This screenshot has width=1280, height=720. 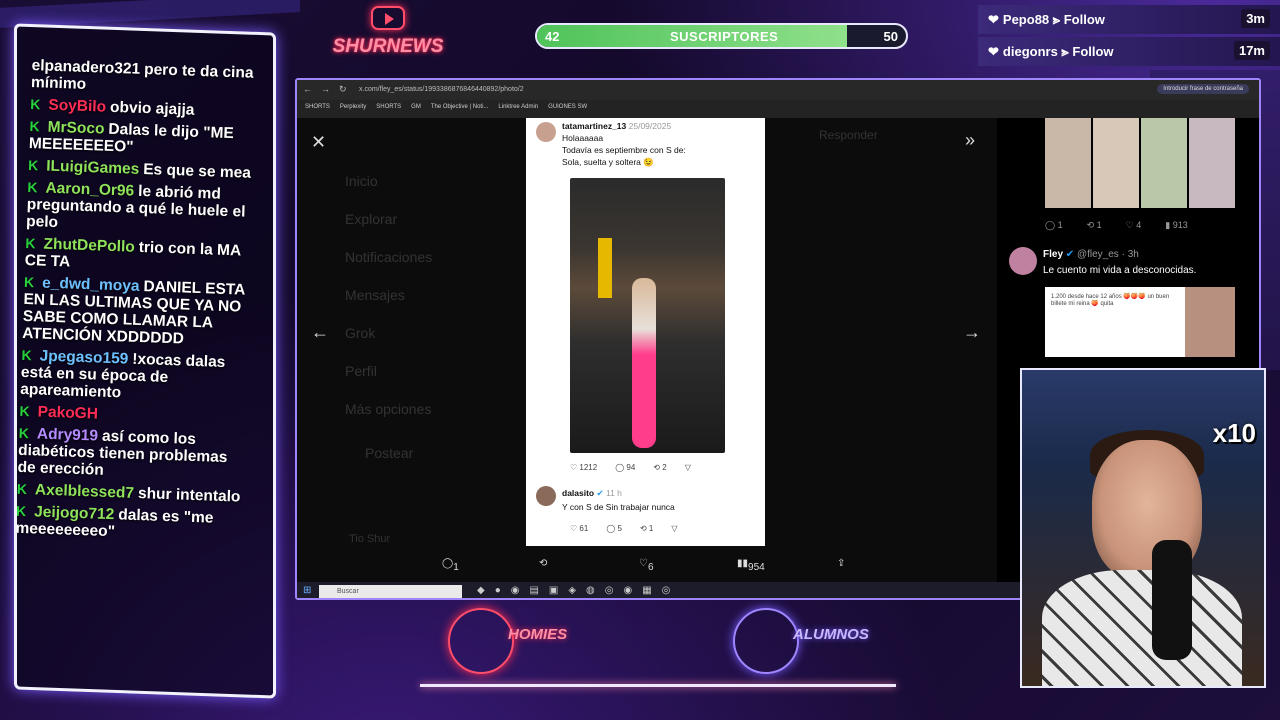 What do you see at coordinates (1084, 19) in the screenshot?
I see `follow-action: Follow` at bounding box center [1084, 19].